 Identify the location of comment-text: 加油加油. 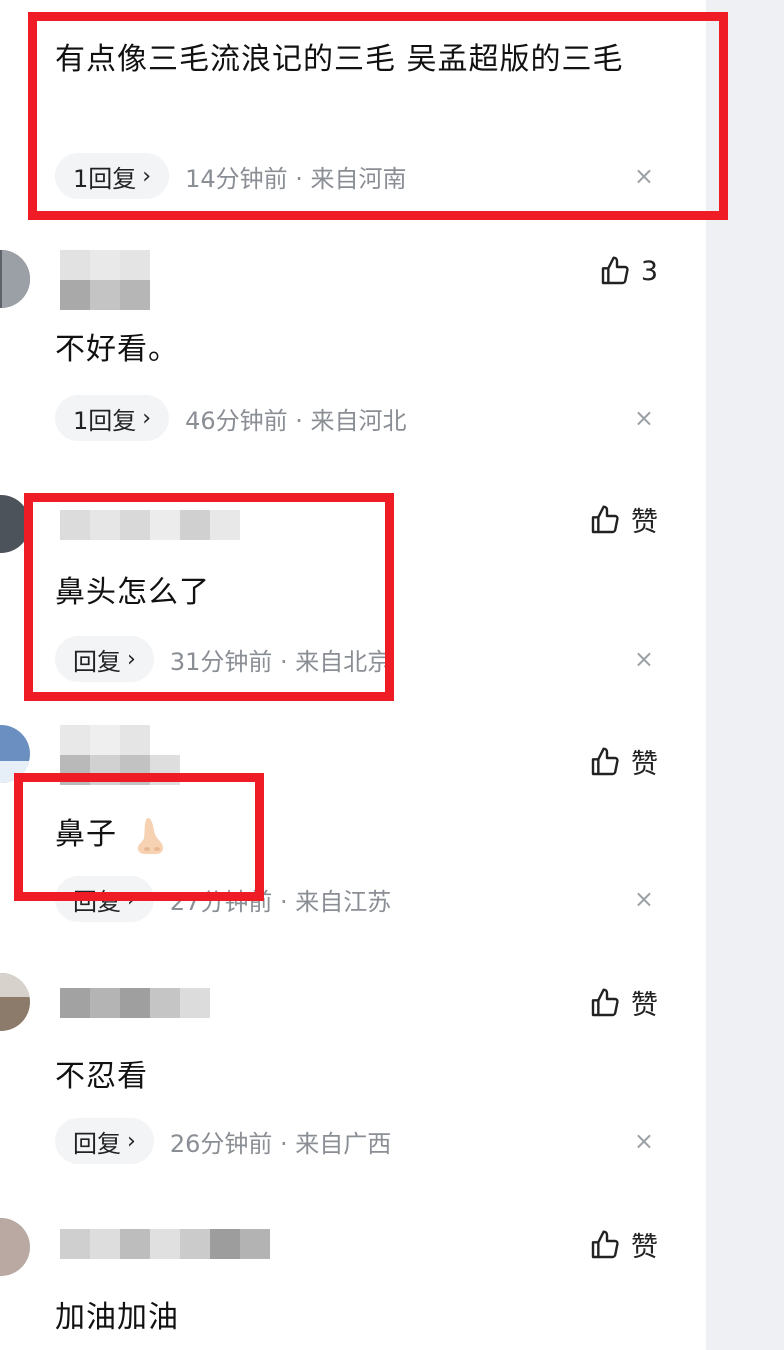
(117, 1317).